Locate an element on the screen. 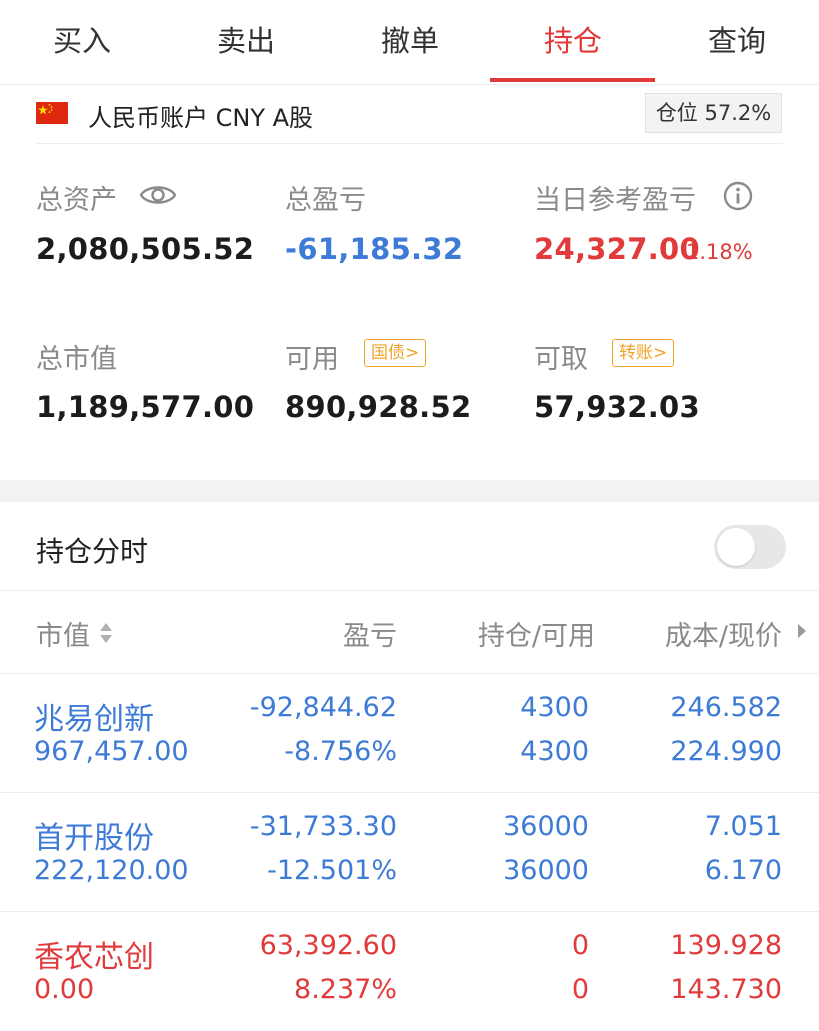 This screenshot has width=819, height=1031. stock-price: 143.730 is located at coordinates (726, 989).